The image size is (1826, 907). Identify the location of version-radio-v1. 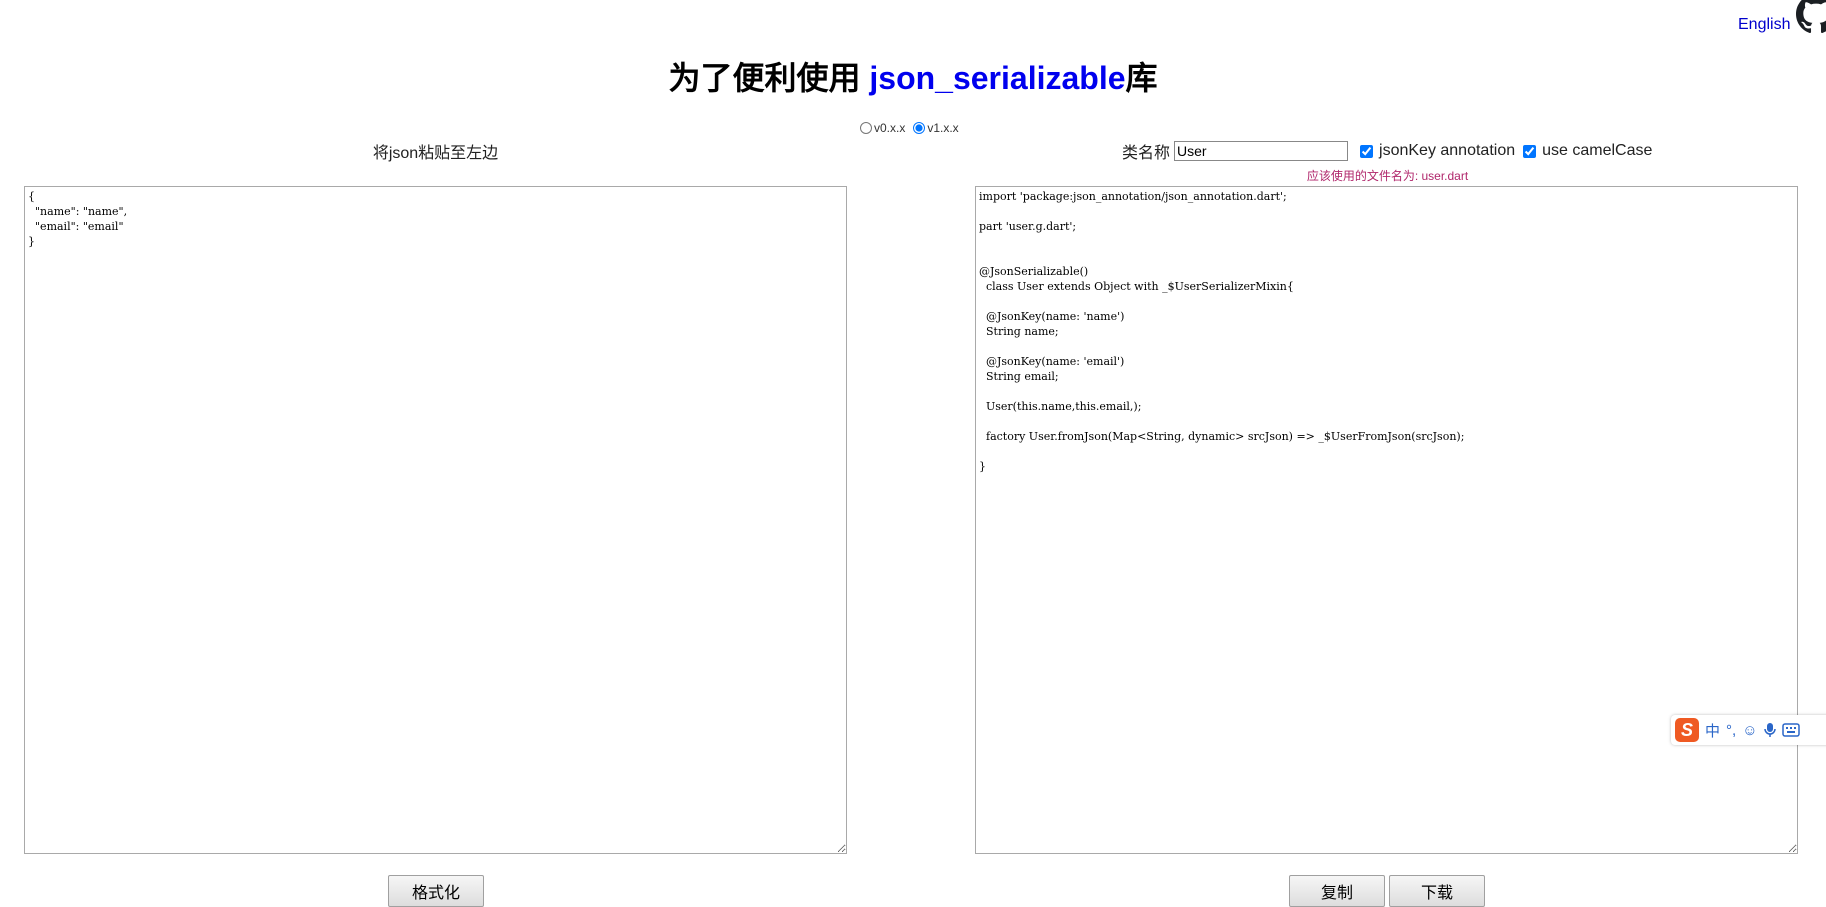
(919, 128).